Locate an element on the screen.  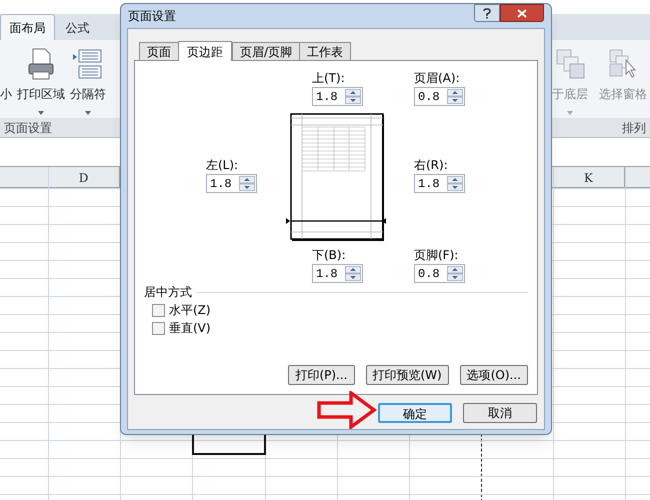
column-header: K is located at coordinates (589, 177).